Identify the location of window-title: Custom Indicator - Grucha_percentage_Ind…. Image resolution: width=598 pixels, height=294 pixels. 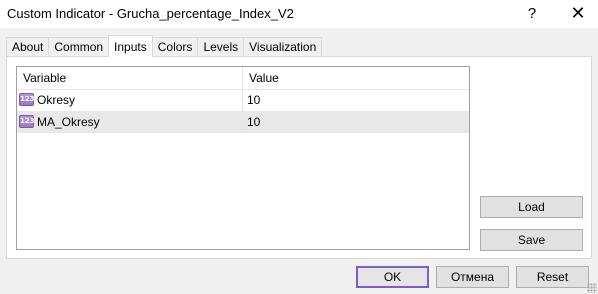
(150, 13).